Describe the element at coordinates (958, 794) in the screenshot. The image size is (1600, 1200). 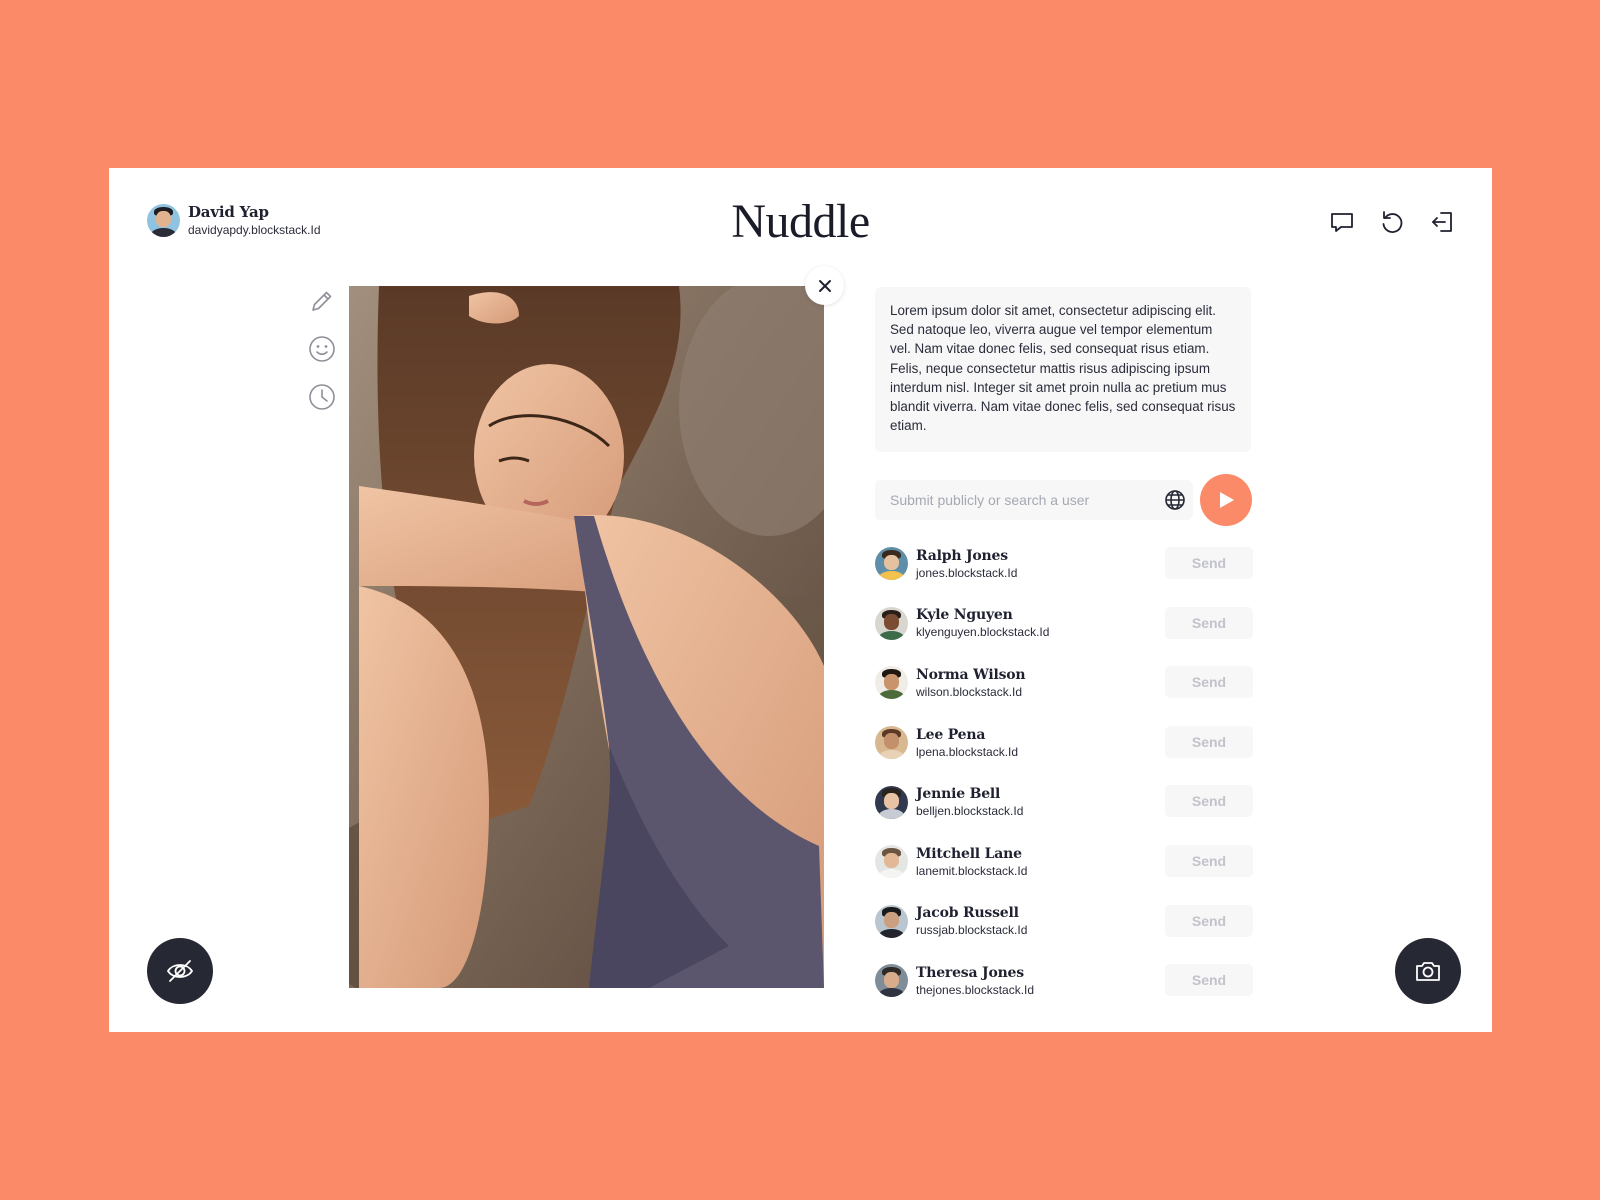
I see `user-name: Jennie Bell` at that location.